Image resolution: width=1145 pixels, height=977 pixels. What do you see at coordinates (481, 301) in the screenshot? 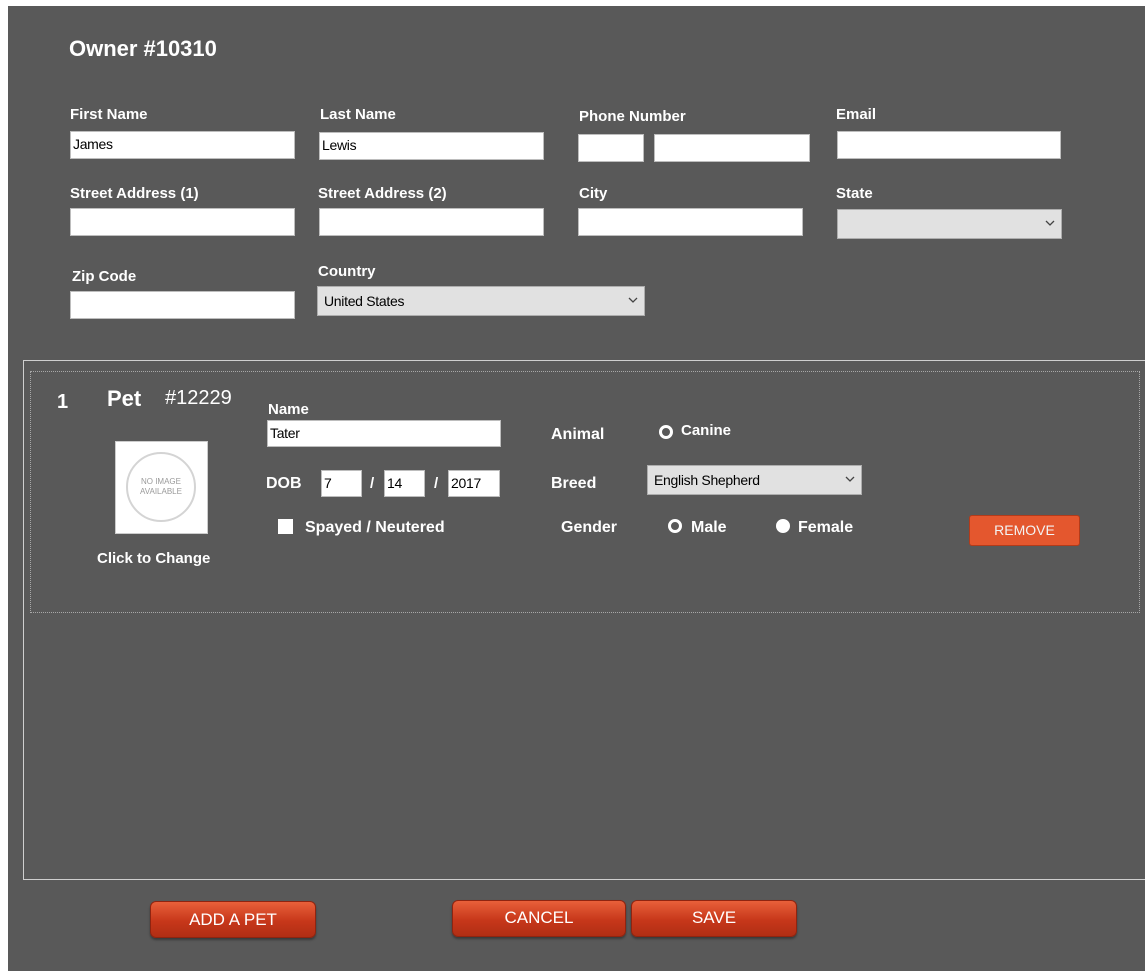
I see `country-select: United States` at bounding box center [481, 301].